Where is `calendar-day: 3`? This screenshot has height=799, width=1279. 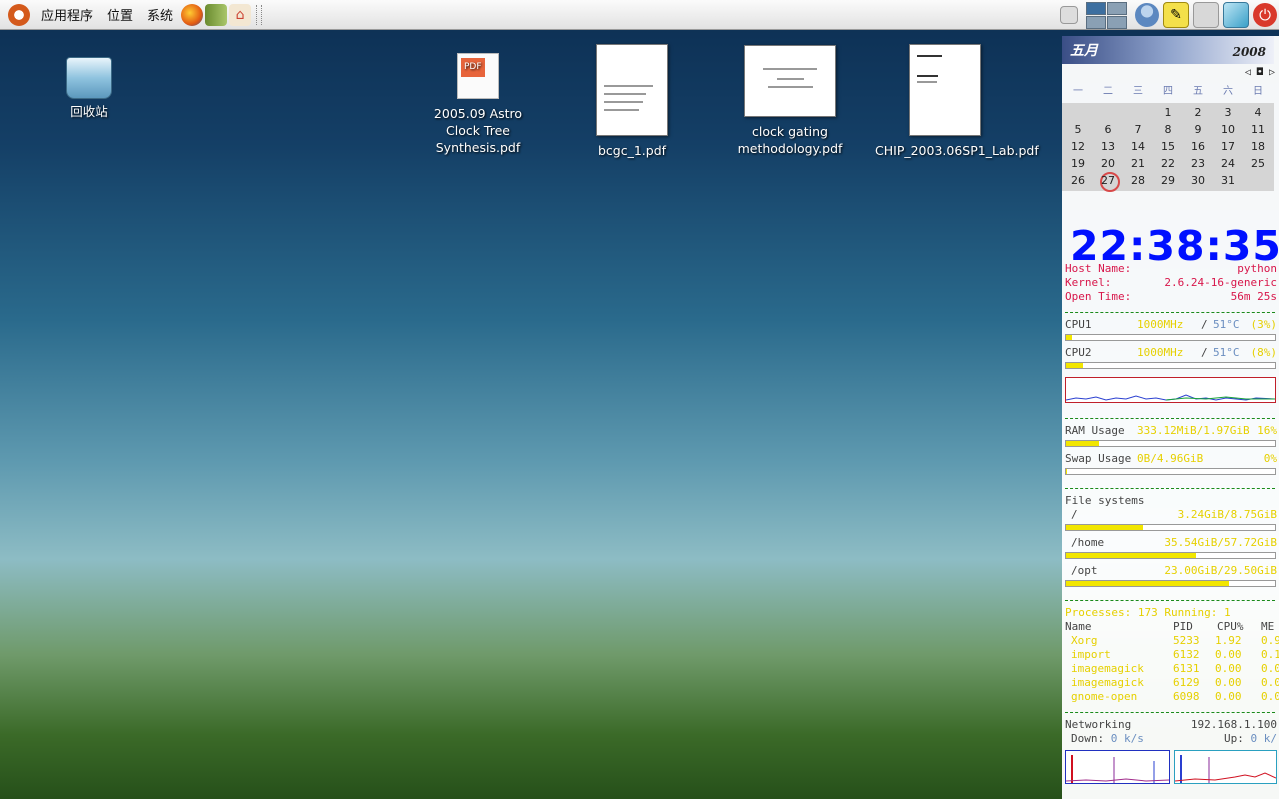
calendar-day: 3 is located at coordinates (1228, 112).